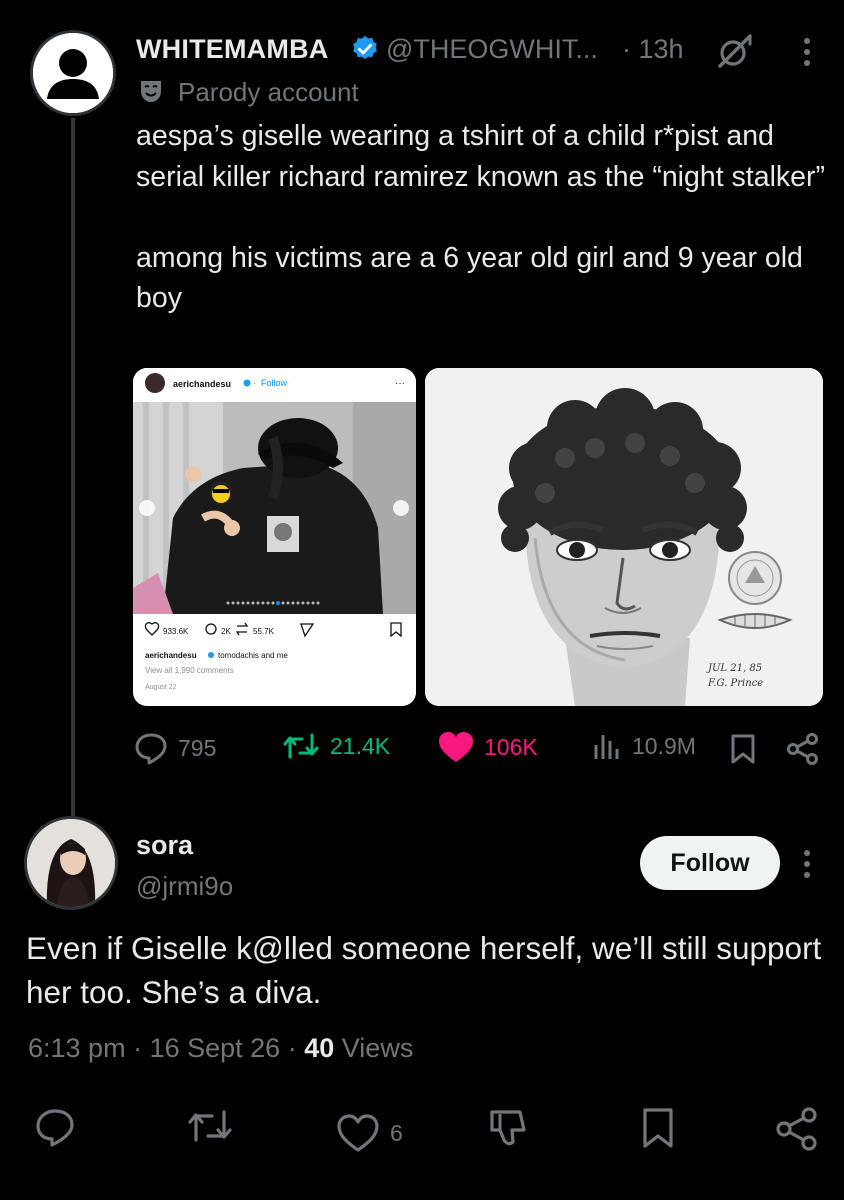 The height and width of the screenshot is (1200, 844). What do you see at coordinates (365, 49) in the screenshot?
I see `verified-badge-icon` at bounding box center [365, 49].